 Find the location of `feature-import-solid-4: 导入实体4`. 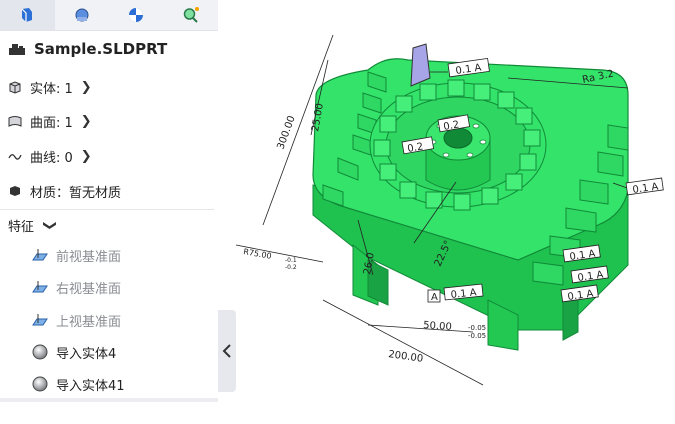

feature-import-solid-4: 导入实体4 is located at coordinates (74, 352).